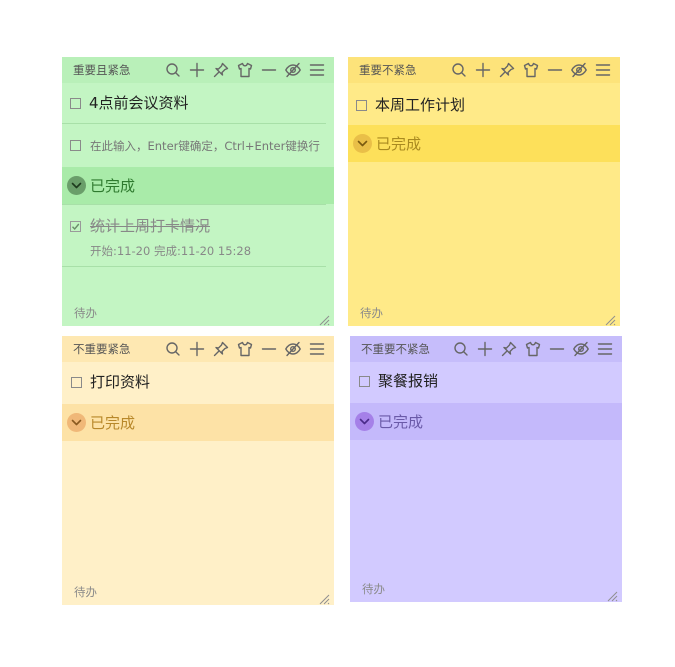 Image resolution: width=675 pixels, height=667 pixels. I want to click on task-text: 4点前会议资料, so click(139, 103).